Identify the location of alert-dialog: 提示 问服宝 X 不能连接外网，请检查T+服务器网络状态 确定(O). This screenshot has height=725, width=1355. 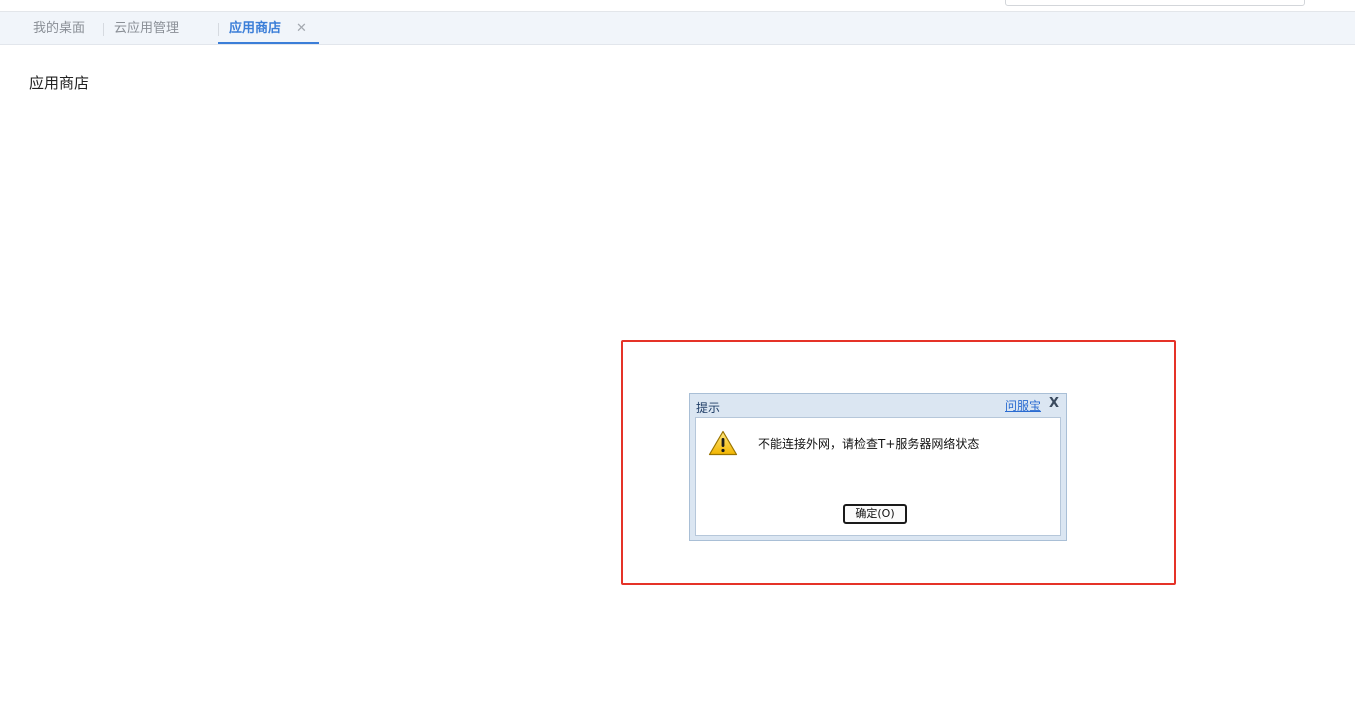
(878, 467).